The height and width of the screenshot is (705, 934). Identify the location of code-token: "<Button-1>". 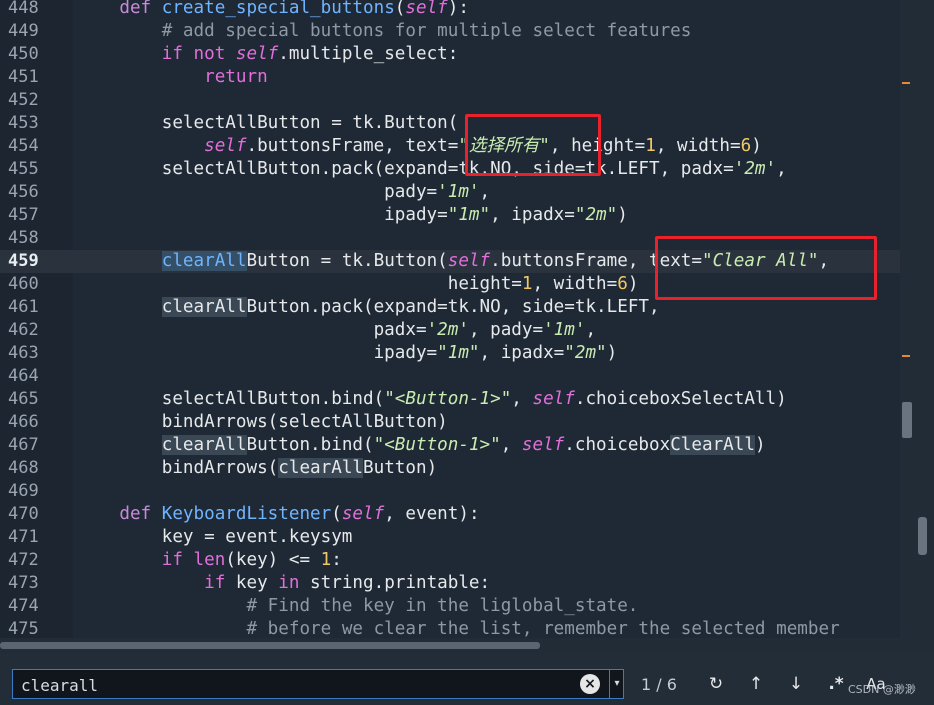
(448, 399).